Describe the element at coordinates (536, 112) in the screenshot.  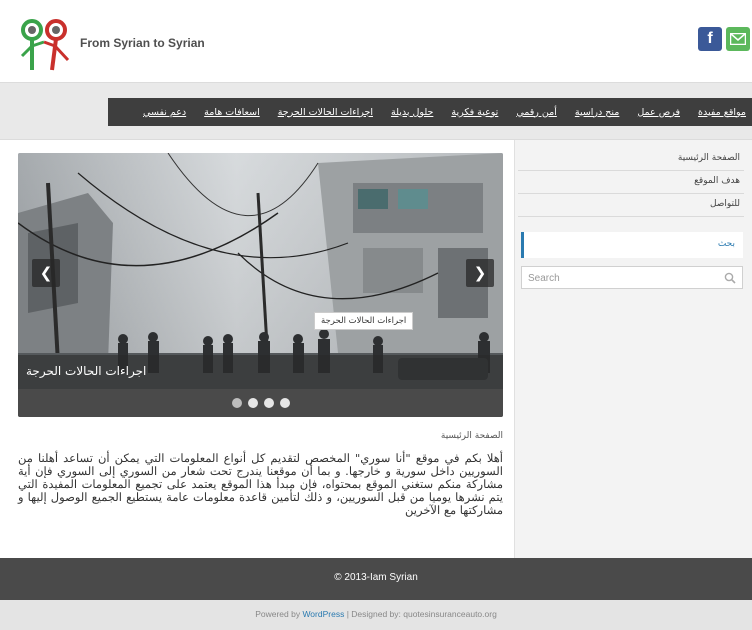
I see `nav-item: أمن رقمي` at that location.